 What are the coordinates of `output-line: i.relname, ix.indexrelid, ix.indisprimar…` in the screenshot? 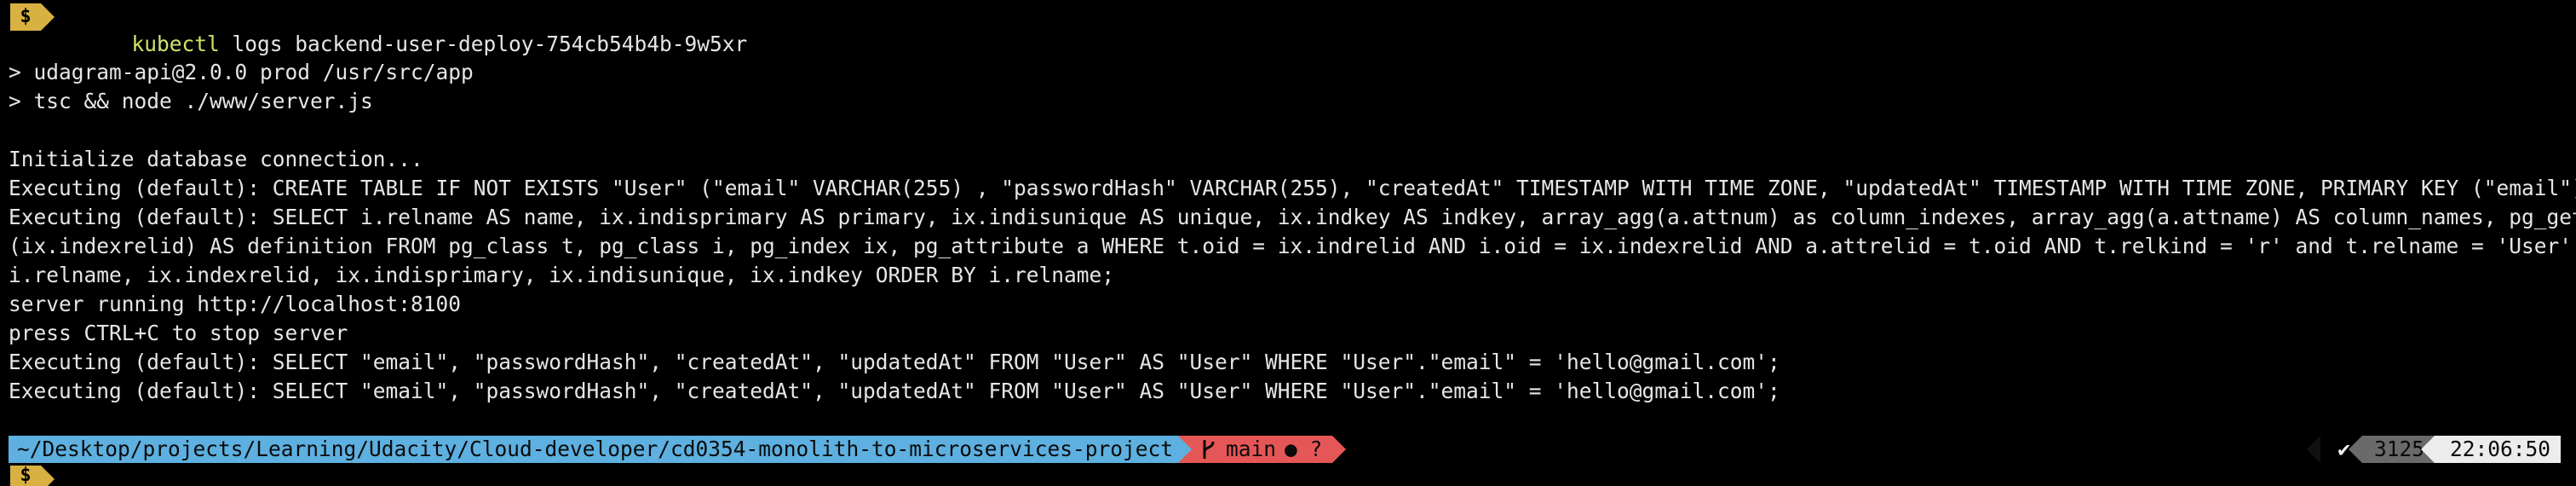 It's located at (562, 275).